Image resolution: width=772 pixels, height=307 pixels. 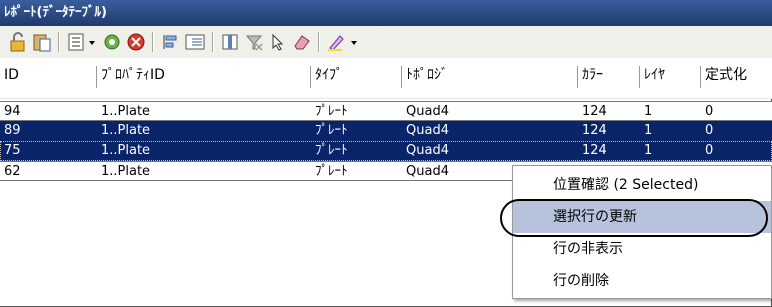 I want to click on context-menu: 位置確認 (2 Selected) 選択行の更新 行の非表示 行の削除, so click(x=642, y=232).